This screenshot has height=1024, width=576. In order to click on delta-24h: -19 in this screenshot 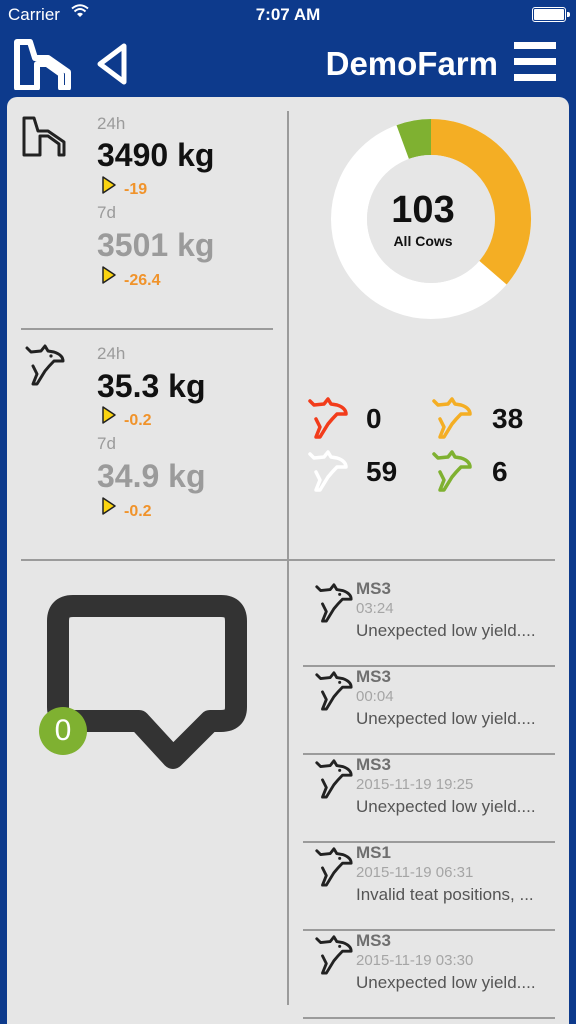, I will do `click(136, 189)`.